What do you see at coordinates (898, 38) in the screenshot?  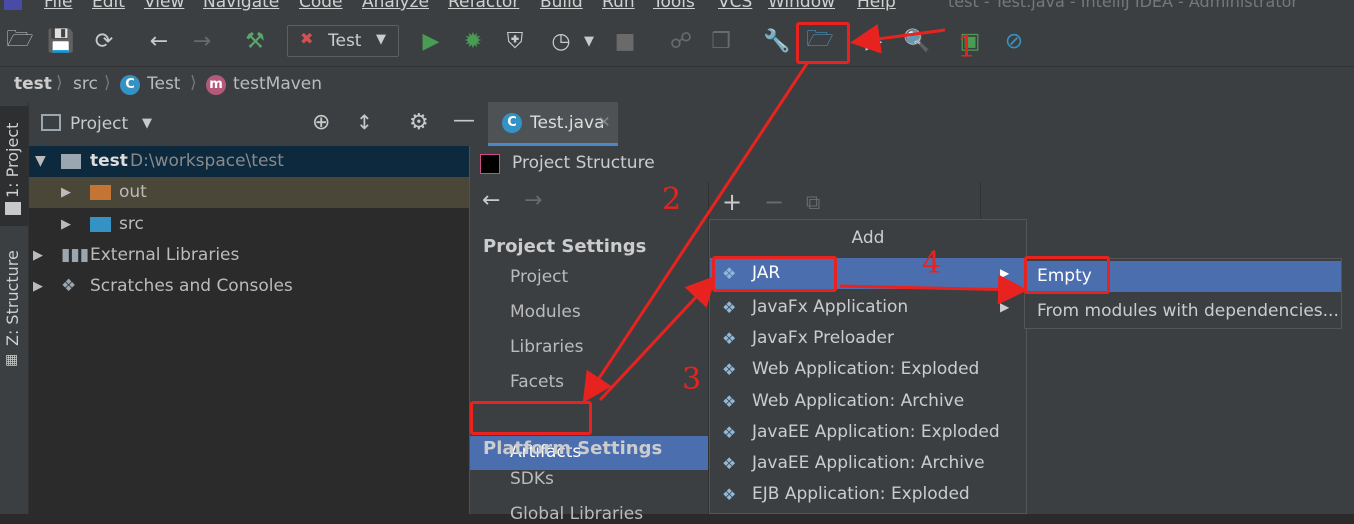 I see `arrow-to-toolbar-icon` at bounding box center [898, 38].